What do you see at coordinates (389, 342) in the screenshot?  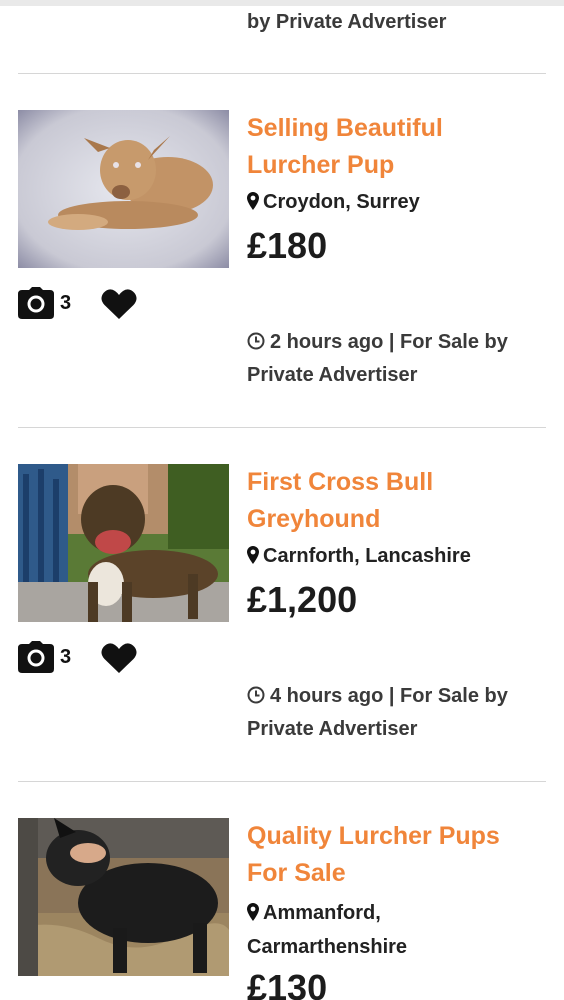 I see `posted-text: 2 hours ago | For Sale by` at bounding box center [389, 342].